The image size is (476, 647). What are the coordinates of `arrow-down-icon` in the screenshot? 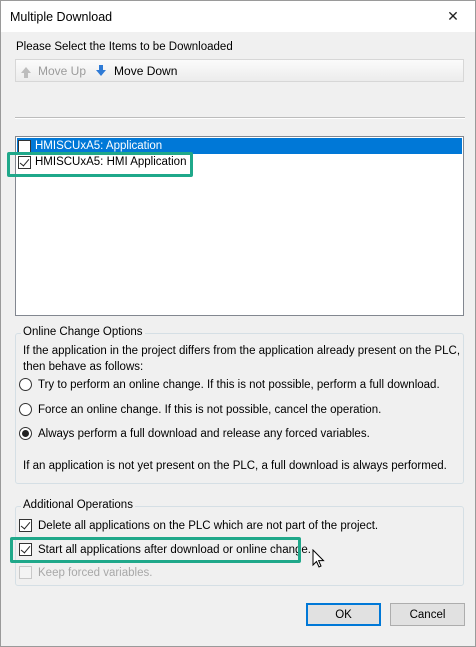 It's located at (101, 70).